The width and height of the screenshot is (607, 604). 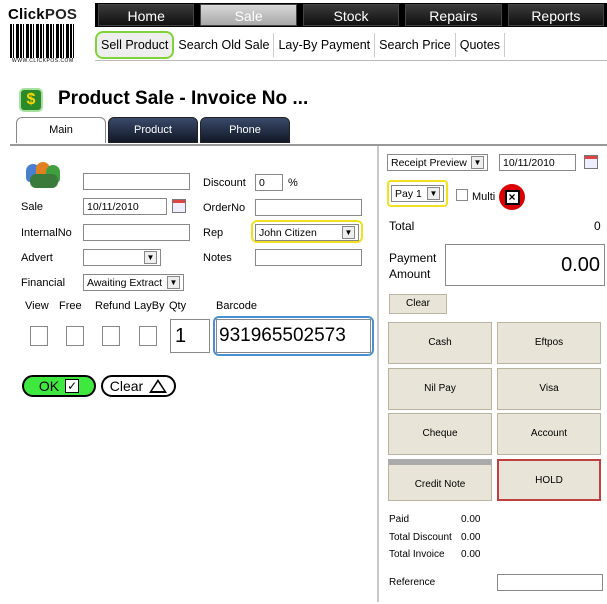 I want to click on customer-field, so click(x=136, y=181).